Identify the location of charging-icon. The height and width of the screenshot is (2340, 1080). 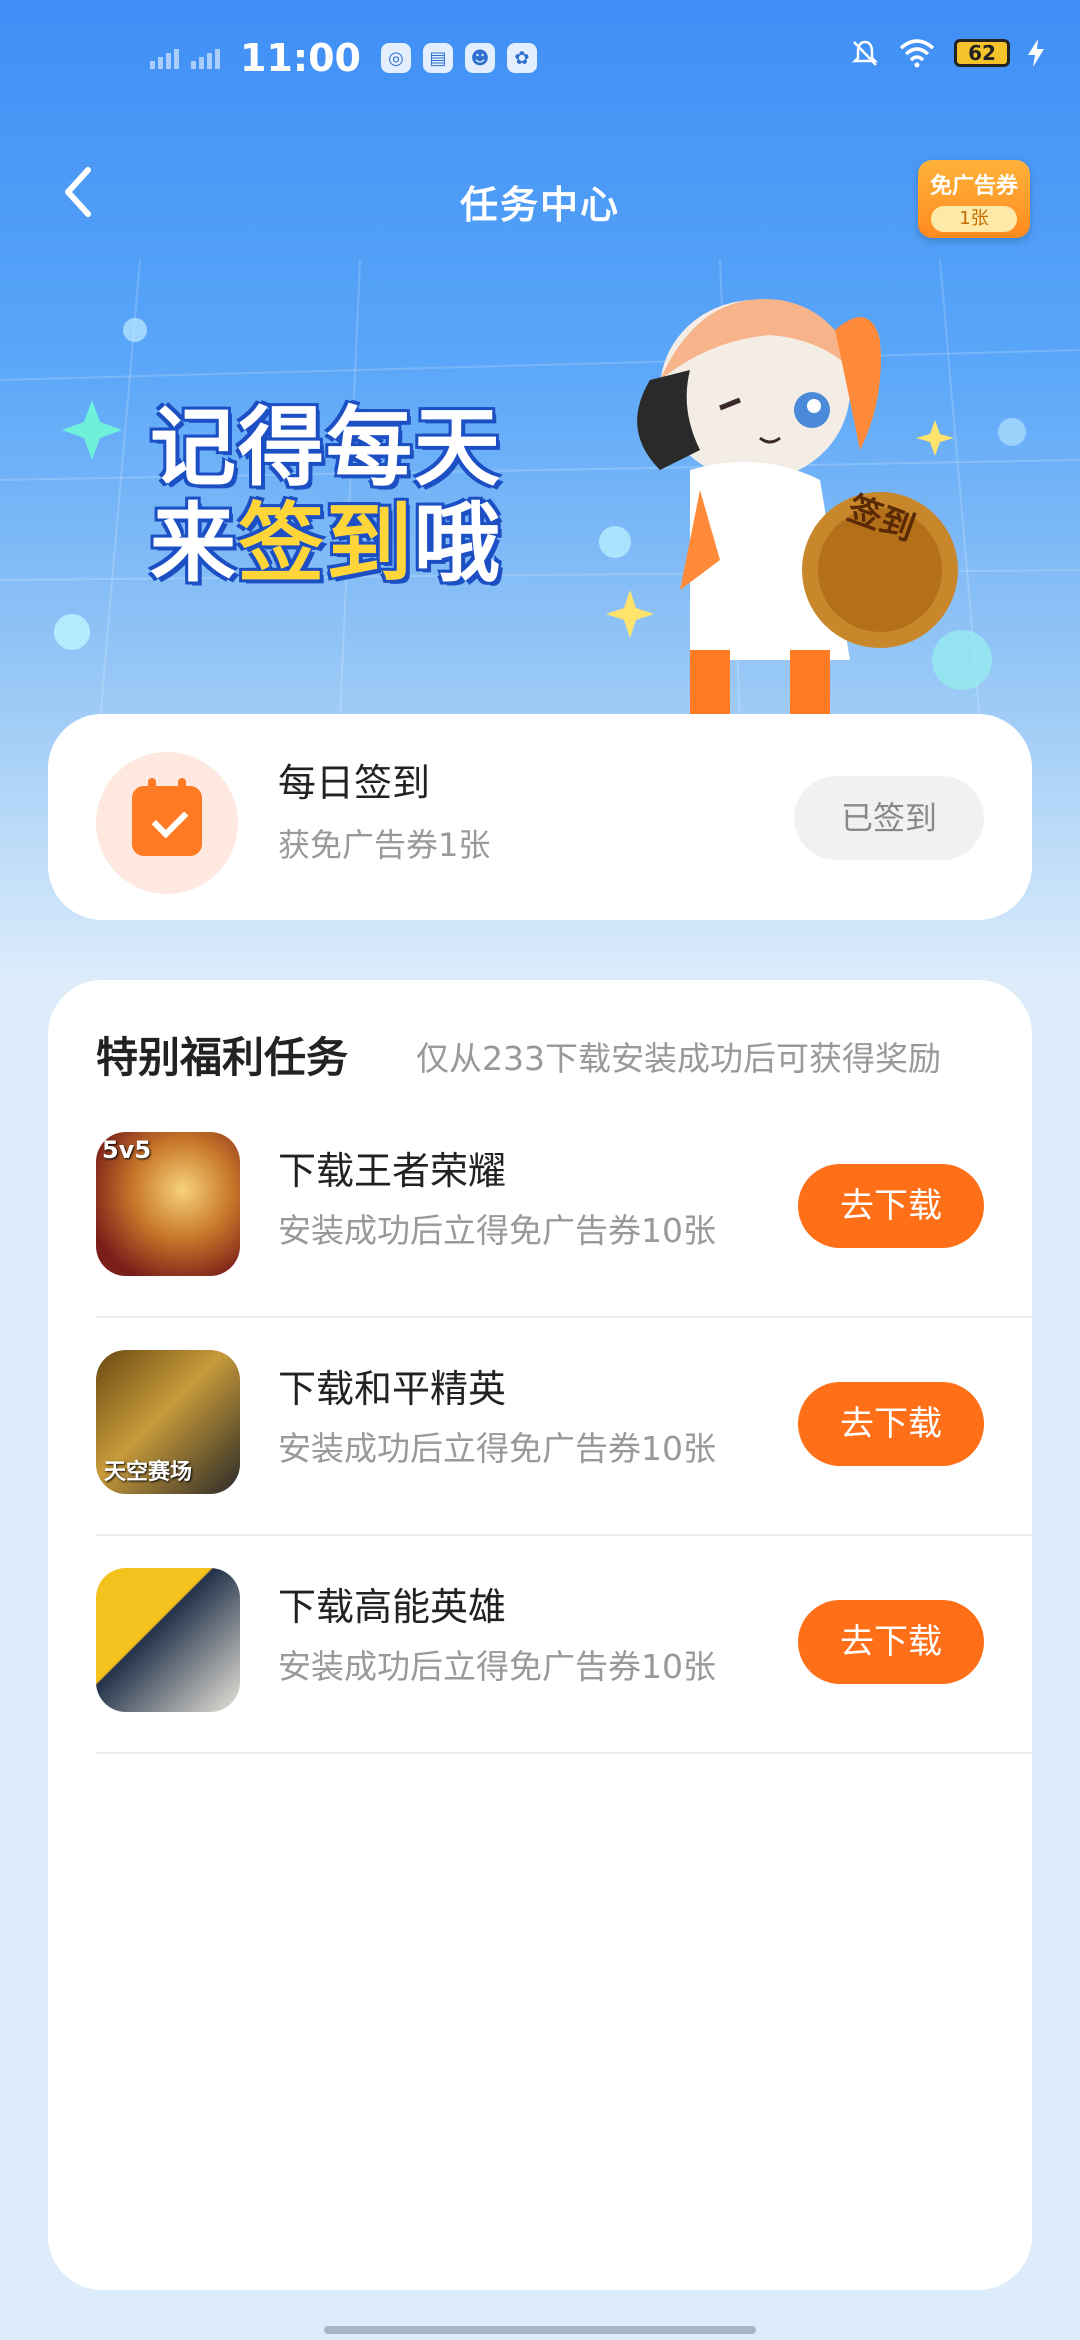
(1036, 53).